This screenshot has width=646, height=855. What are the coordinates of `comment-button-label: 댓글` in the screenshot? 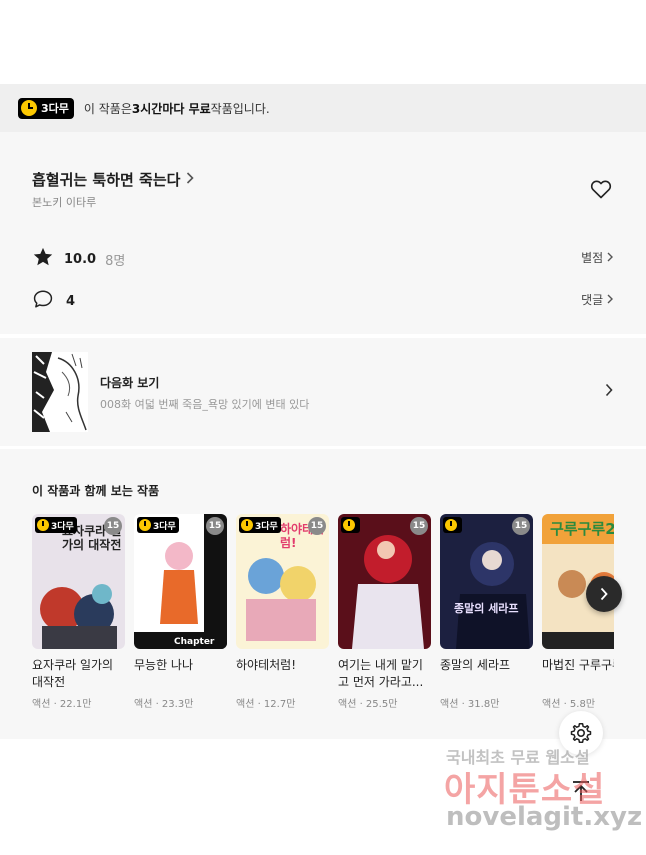 It's located at (592, 300).